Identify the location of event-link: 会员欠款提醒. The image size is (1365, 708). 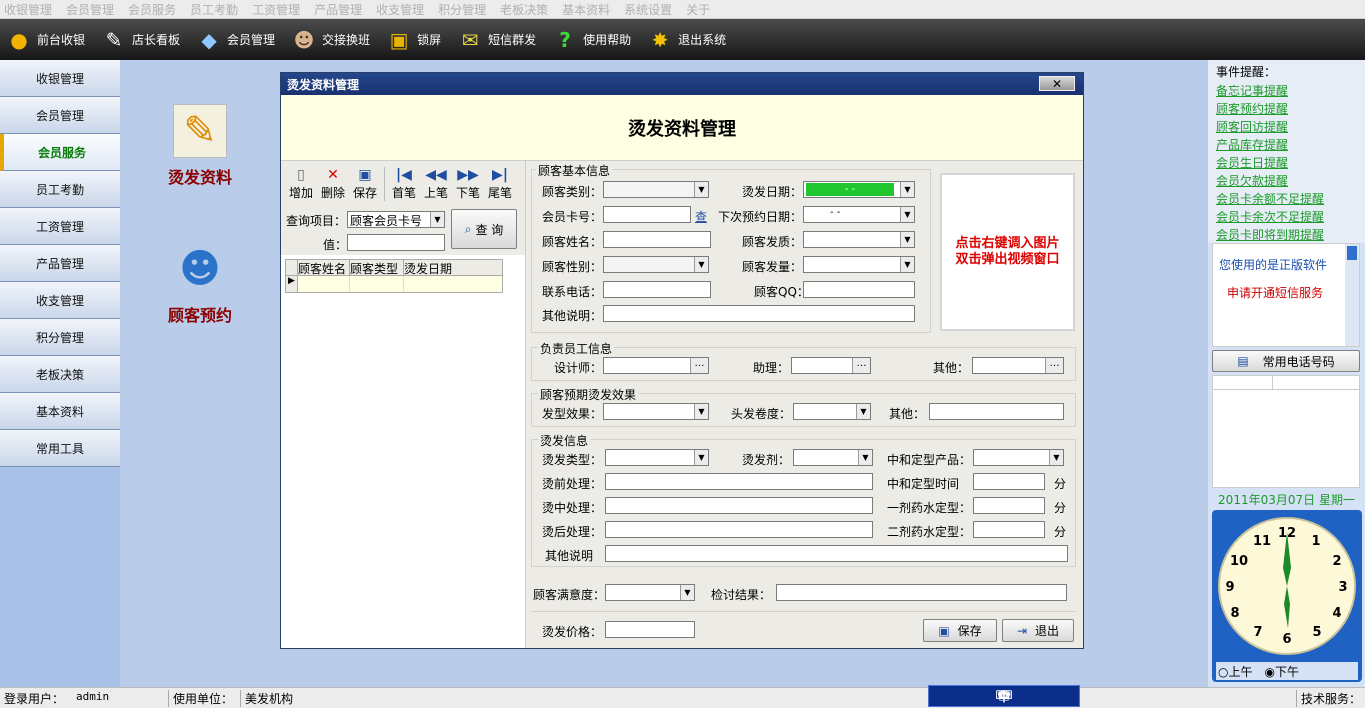
(1286, 181).